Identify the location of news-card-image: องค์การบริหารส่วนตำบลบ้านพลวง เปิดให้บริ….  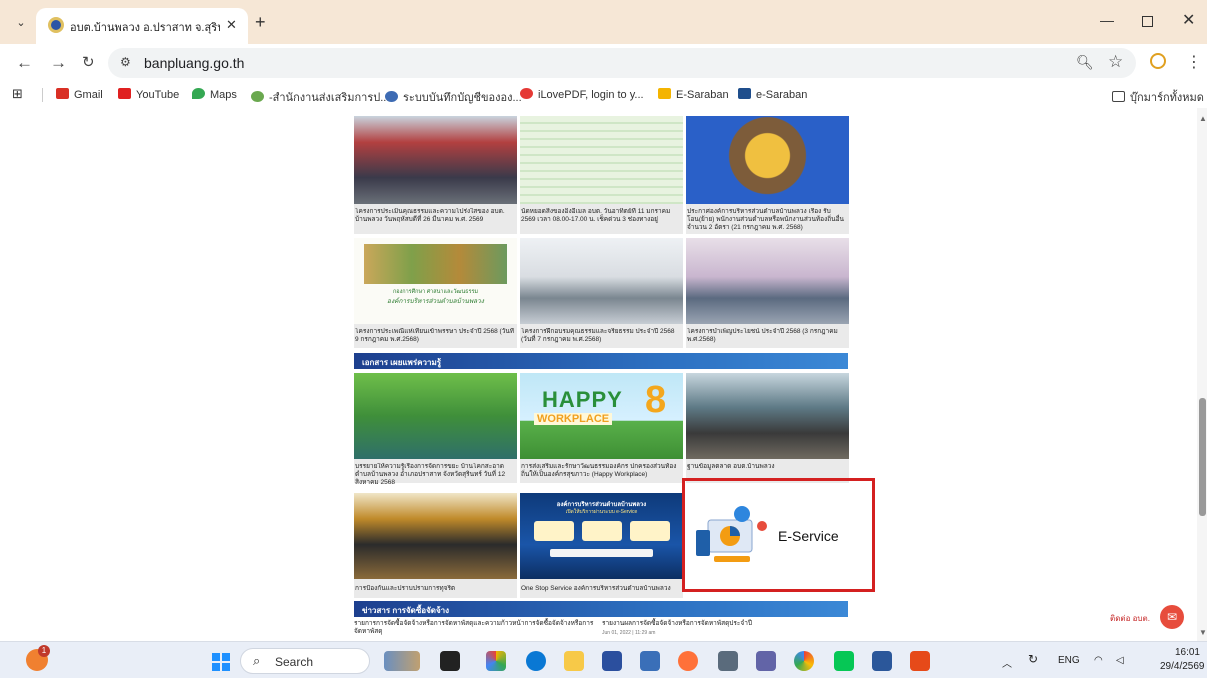
(601, 536).